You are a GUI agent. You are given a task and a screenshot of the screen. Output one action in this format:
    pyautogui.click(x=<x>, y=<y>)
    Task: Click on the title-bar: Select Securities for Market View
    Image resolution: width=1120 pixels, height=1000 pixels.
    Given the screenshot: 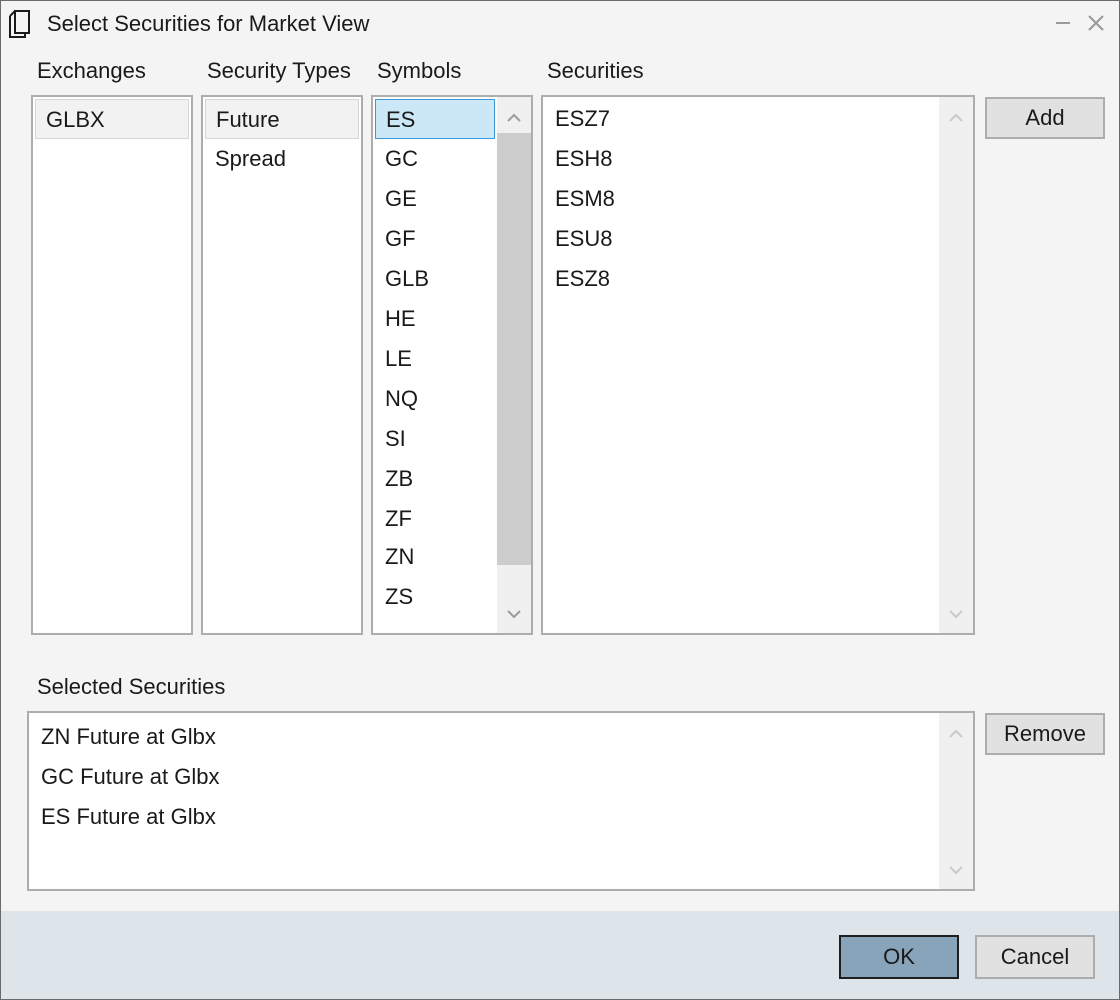 What is the action you would take?
    pyautogui.click(x=560, y=24)
    